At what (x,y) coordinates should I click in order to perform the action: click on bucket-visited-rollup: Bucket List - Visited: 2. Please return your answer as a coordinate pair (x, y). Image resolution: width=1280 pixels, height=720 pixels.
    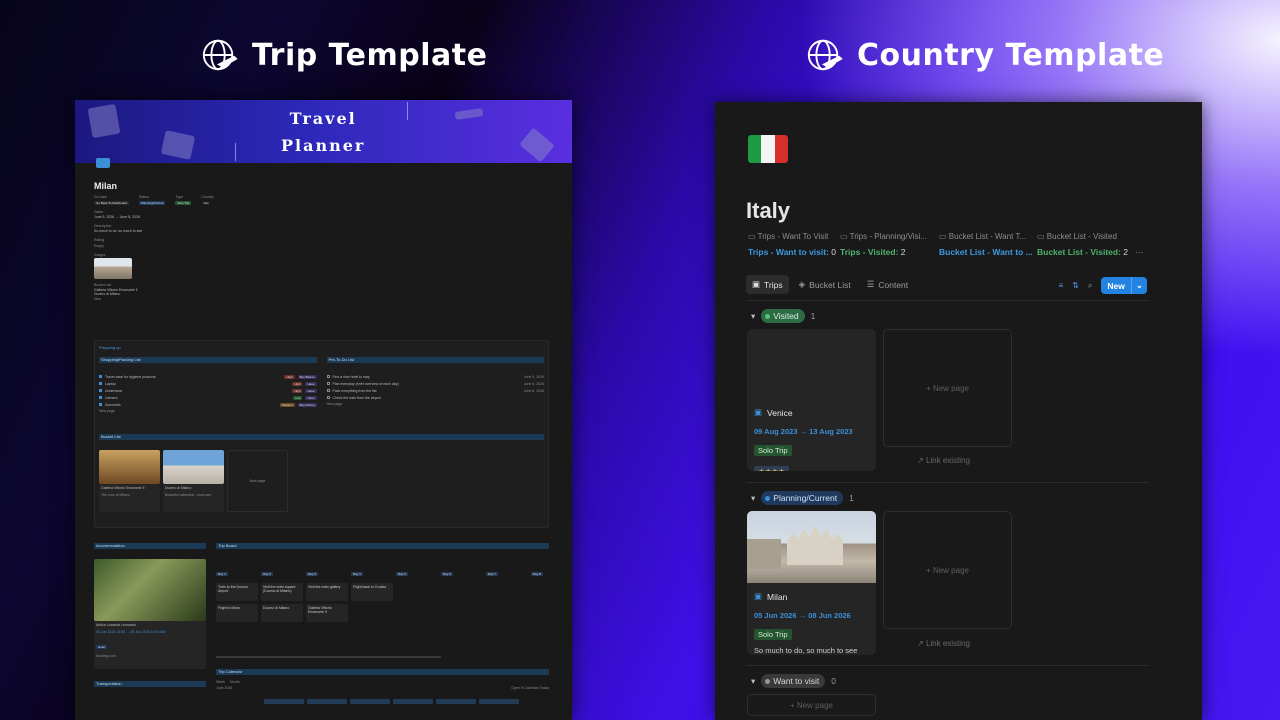
    Looking at the image, I should click on (1082, 252).